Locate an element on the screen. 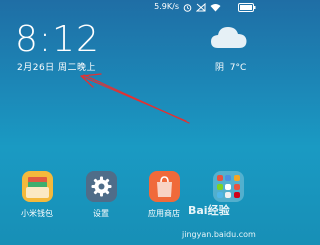 This screenshot has width=320, height=245. app-store-bag-icon is located at coordinates (164, 186).